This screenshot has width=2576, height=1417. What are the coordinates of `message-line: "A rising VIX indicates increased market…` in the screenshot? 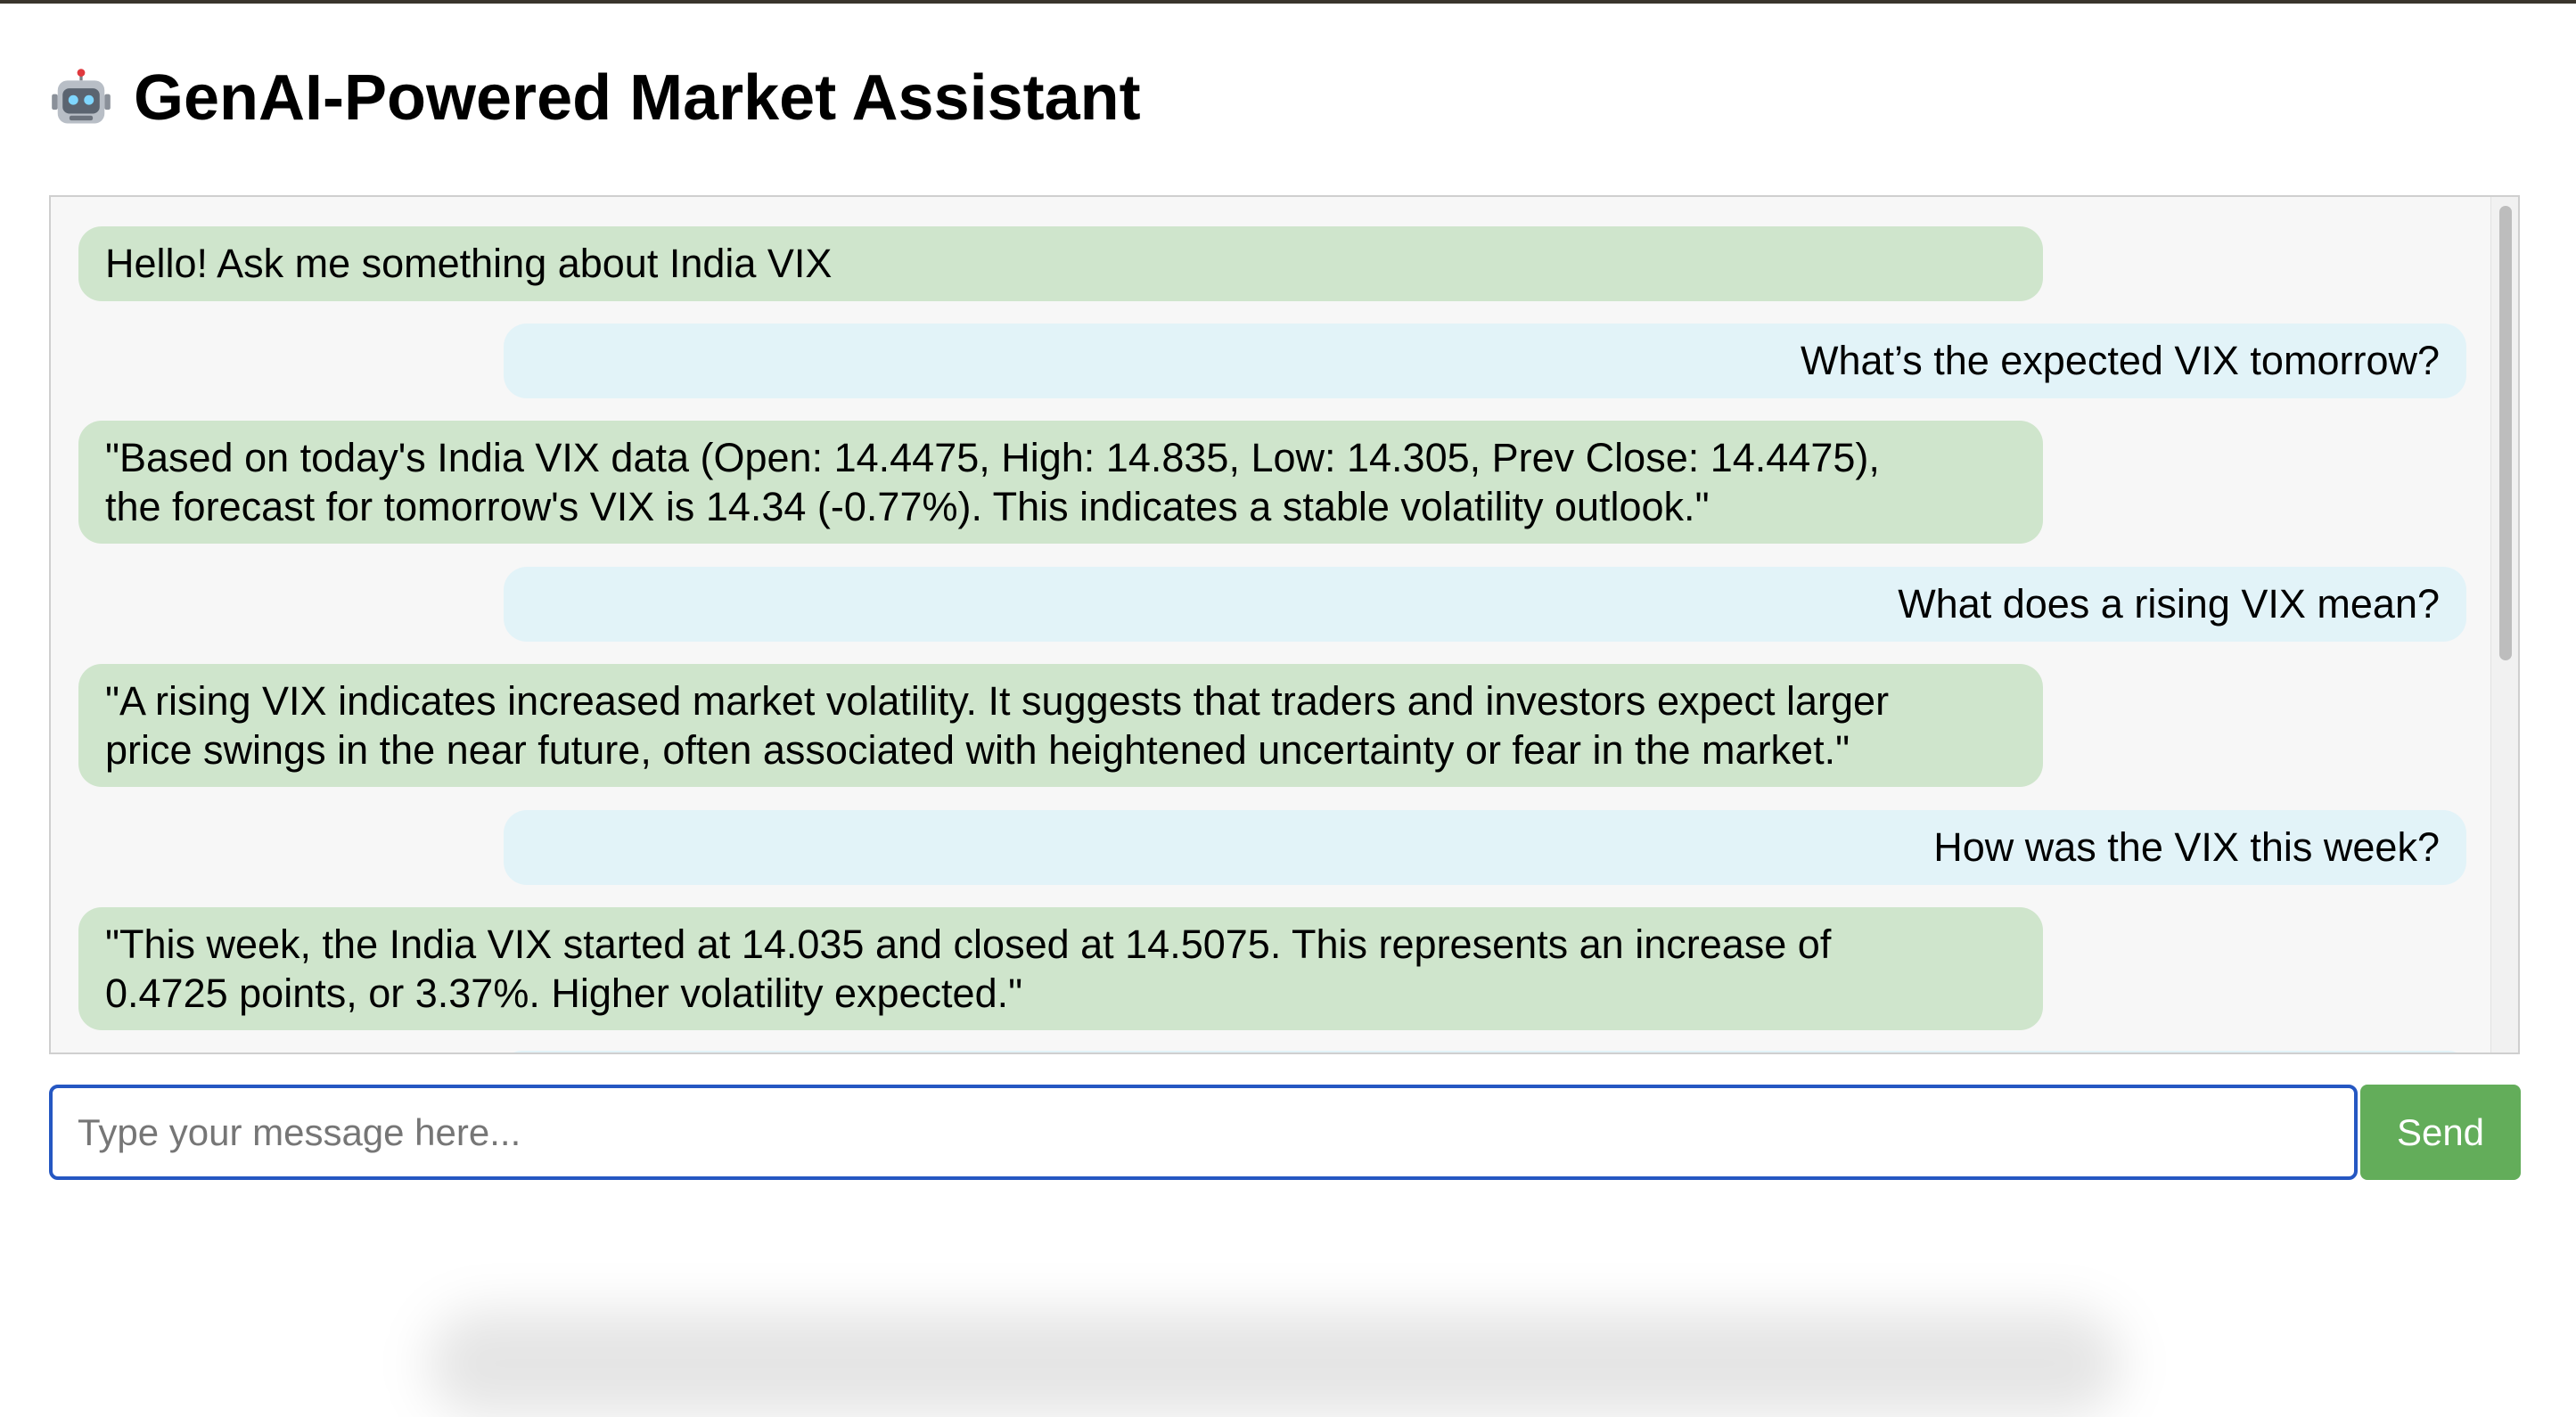 It's located at (997, 701).